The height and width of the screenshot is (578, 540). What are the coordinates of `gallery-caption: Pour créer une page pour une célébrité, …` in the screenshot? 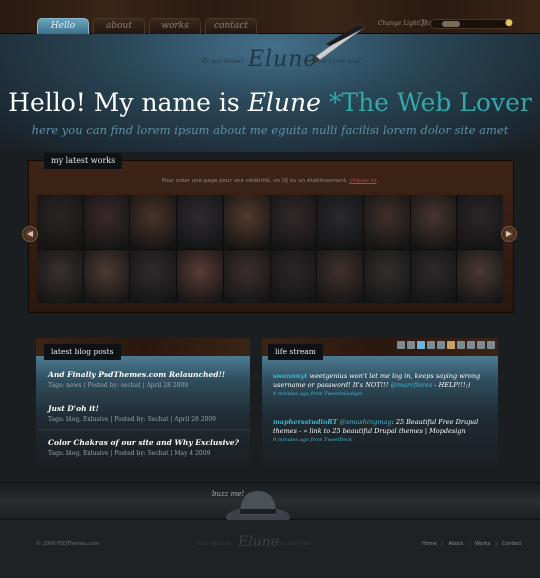 It's located at (270, 181).